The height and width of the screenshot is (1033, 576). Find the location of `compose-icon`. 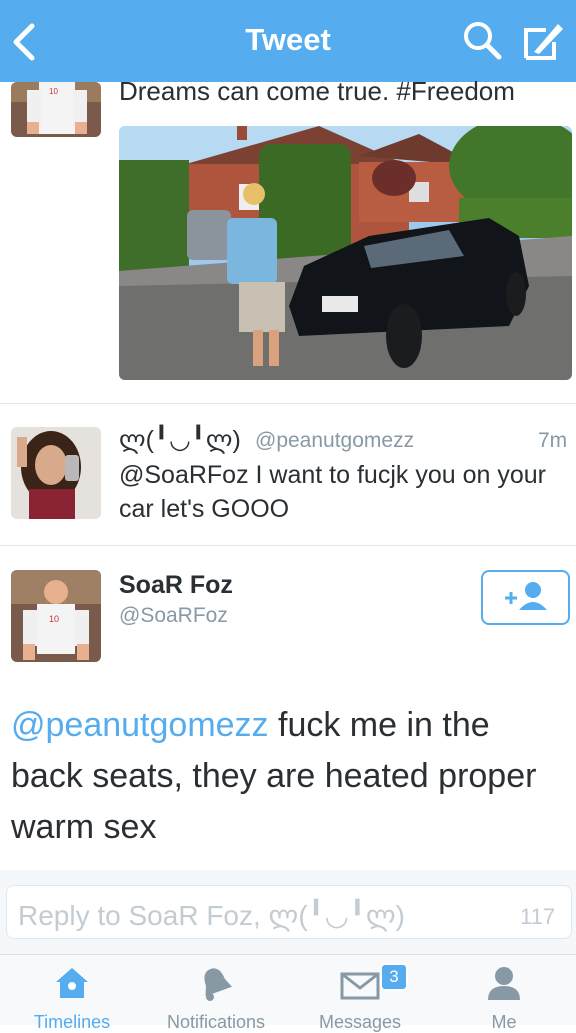

compose-icon is located at coordinates (543, 41).